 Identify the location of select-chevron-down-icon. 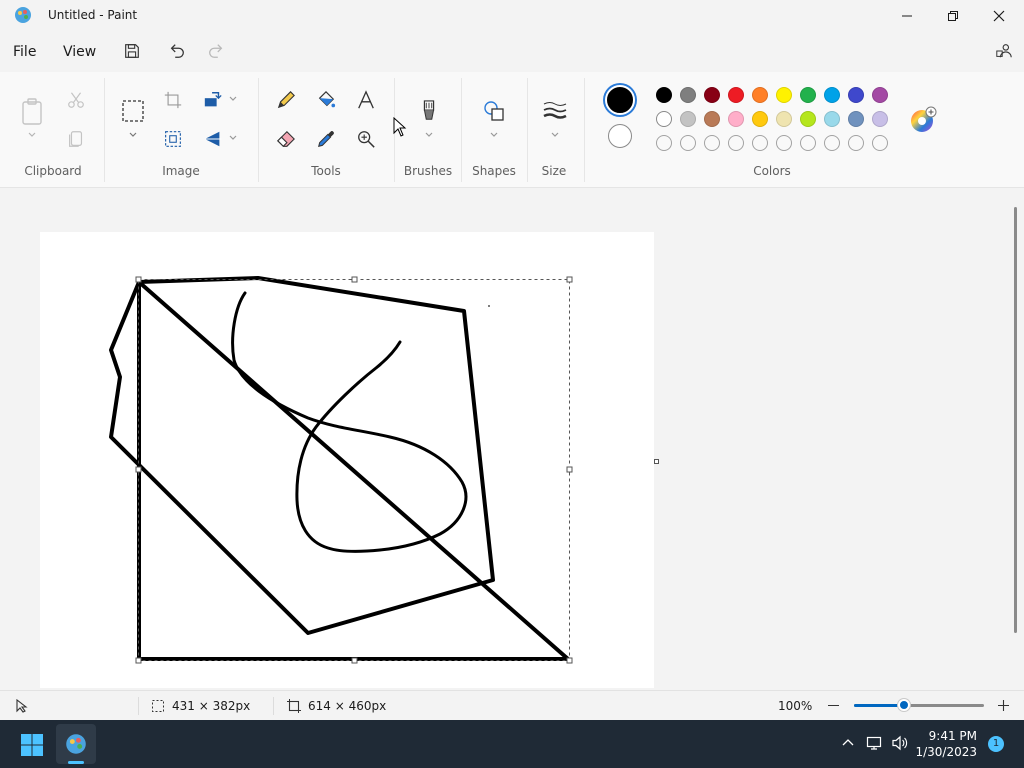
(133, 135).